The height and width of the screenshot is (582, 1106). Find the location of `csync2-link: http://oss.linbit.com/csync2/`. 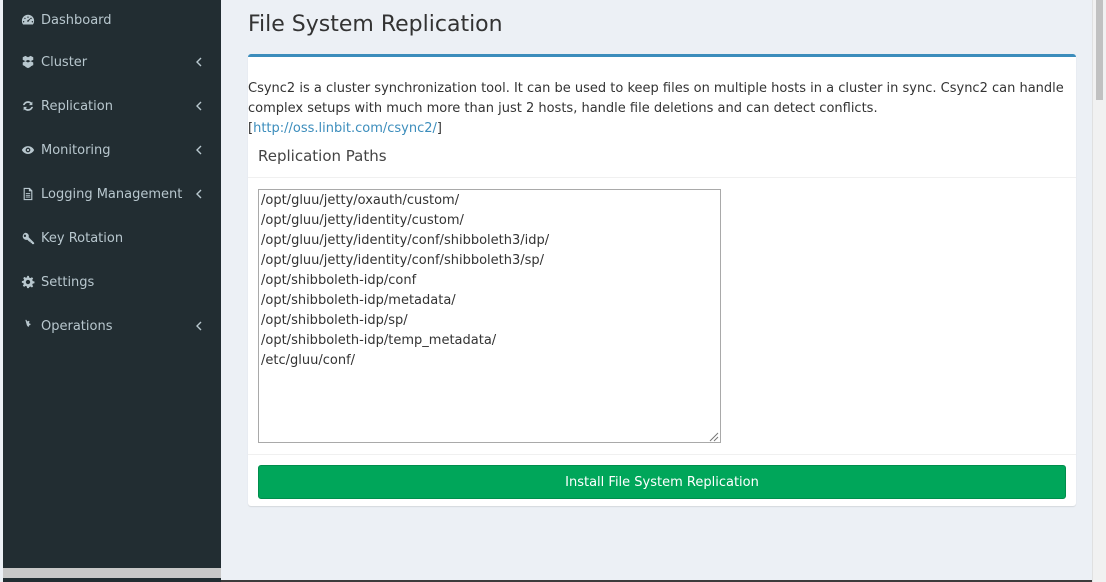

csync2-link: http://oss.linbit.com/csync2/ is located at coordinates (345, 128).